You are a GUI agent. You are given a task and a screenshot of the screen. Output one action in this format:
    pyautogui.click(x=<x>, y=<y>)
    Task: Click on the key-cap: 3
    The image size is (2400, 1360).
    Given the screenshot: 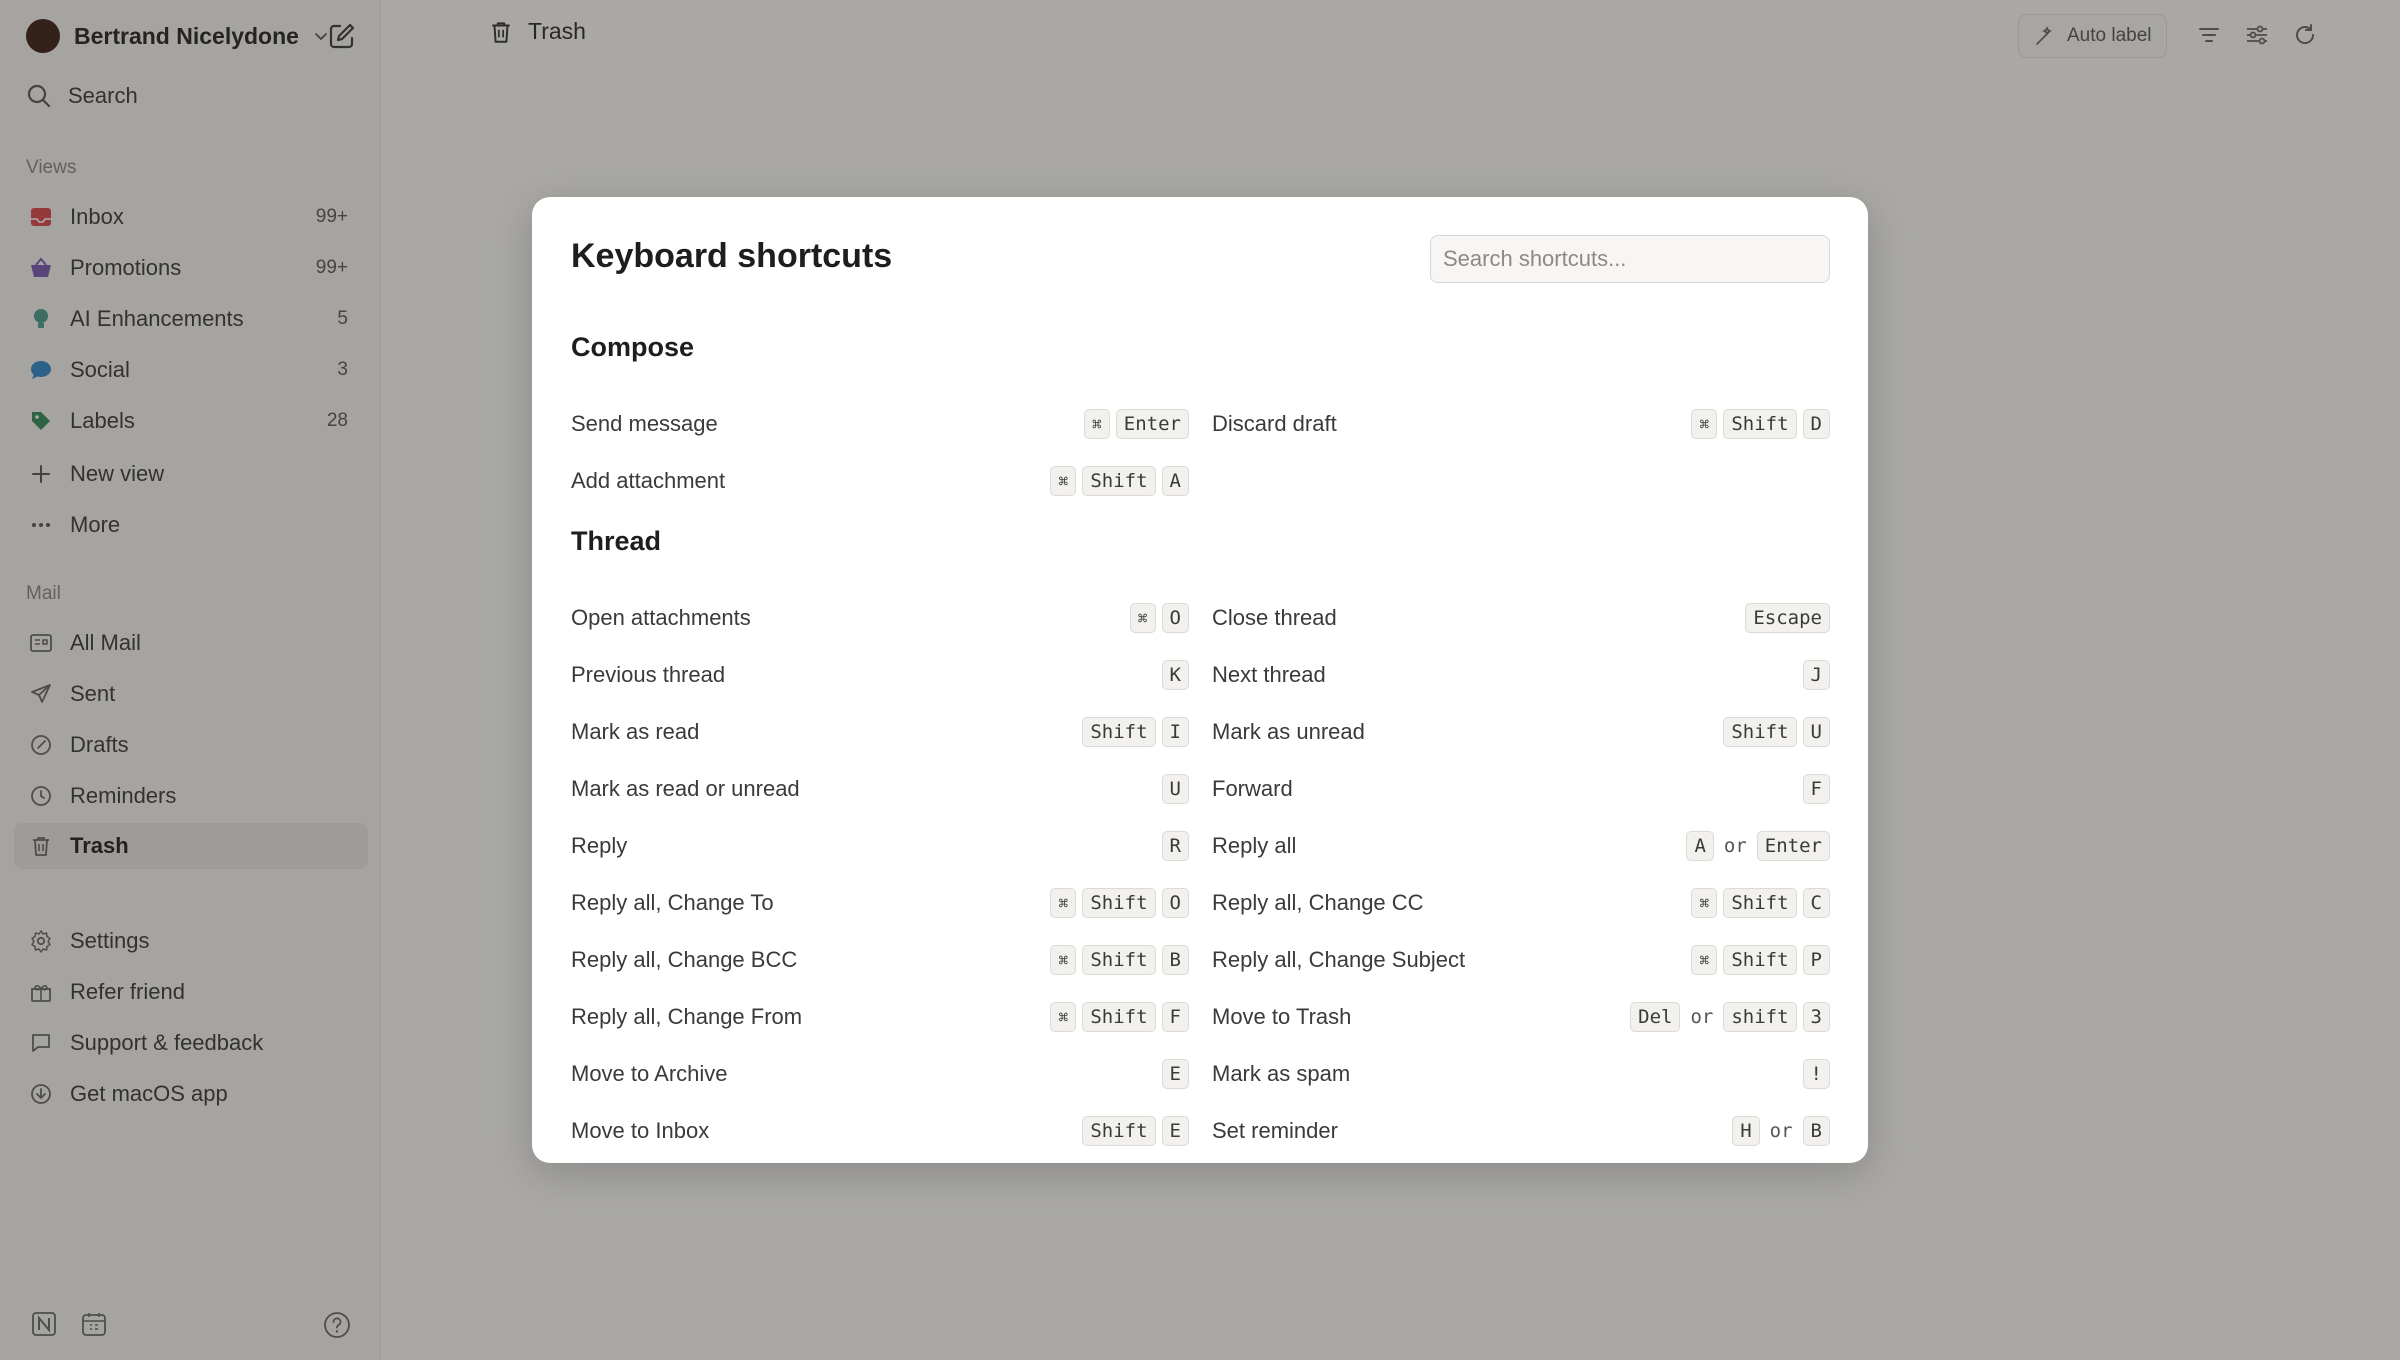 What is the action you would take?
    pyautogui.click(x=1816, y=1017)
    